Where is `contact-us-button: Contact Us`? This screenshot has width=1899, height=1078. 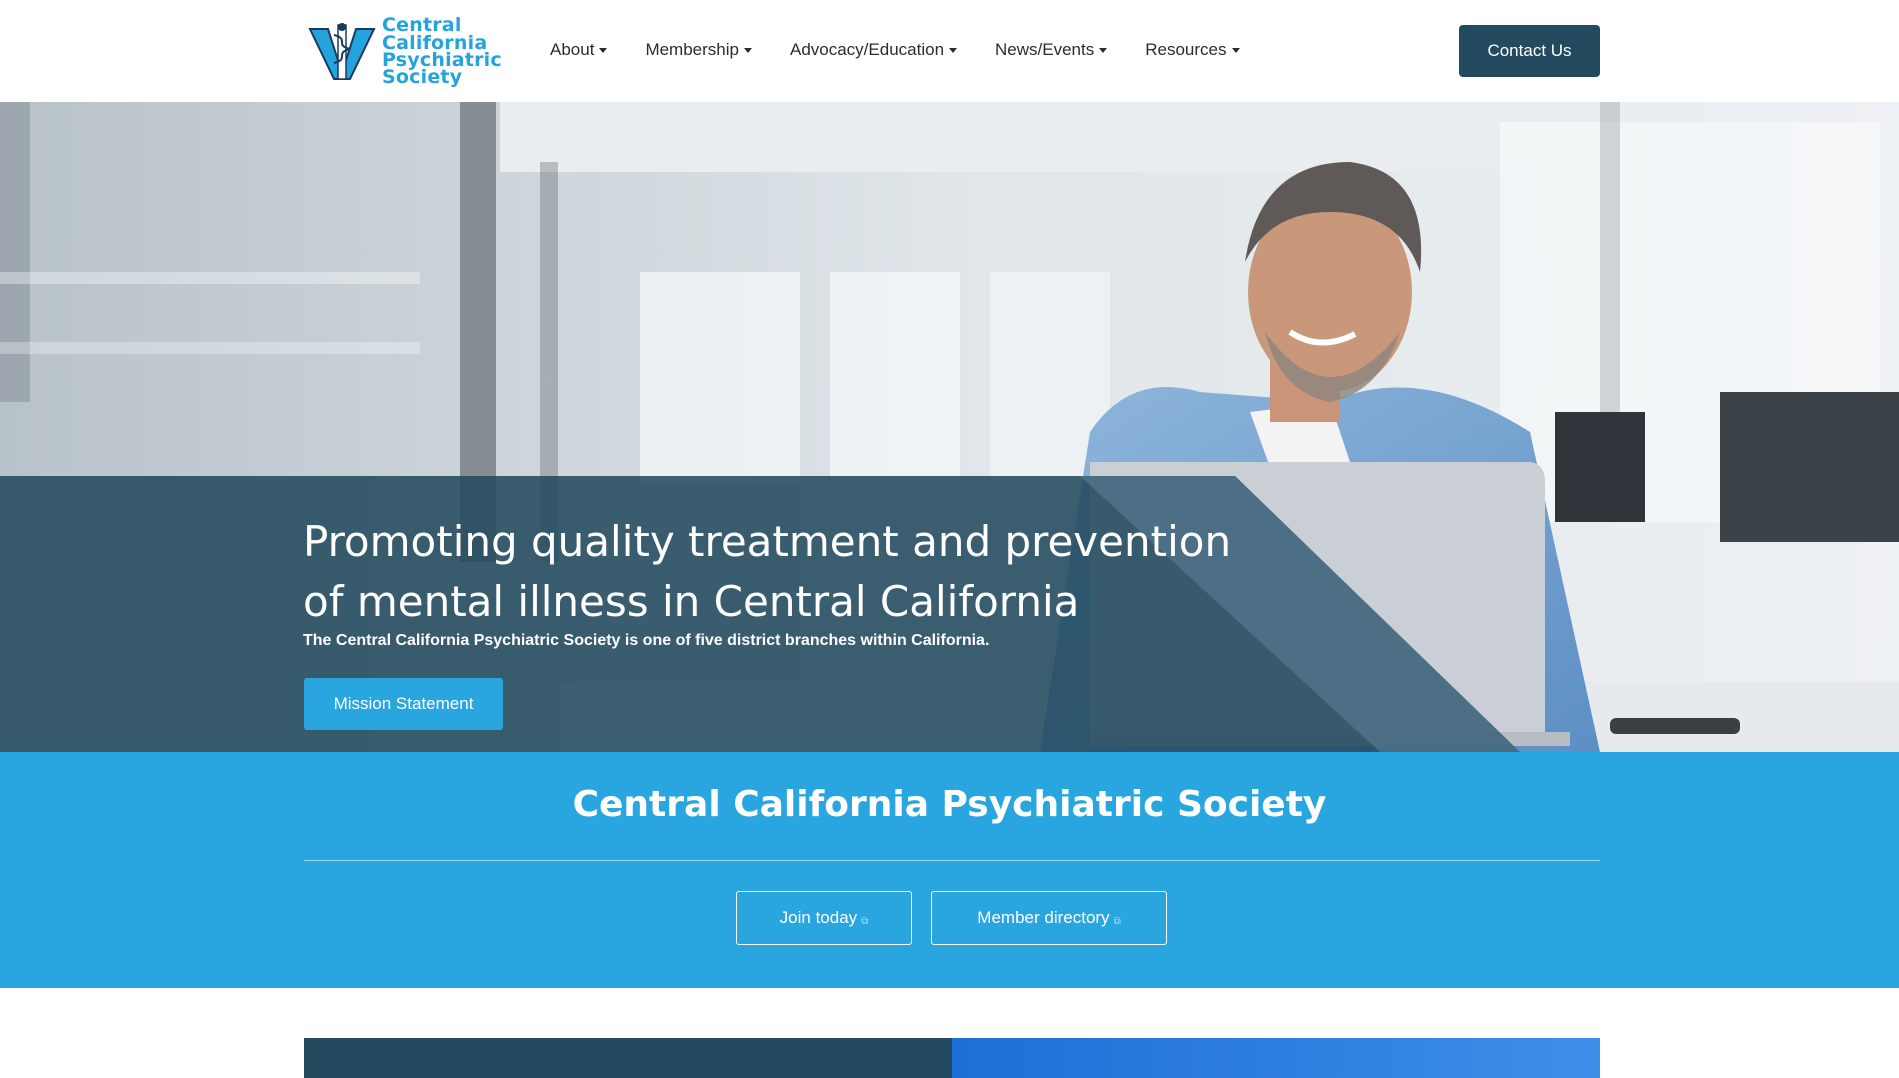 contact-us-button: Contact Us is located at coordinates (1529, 51).